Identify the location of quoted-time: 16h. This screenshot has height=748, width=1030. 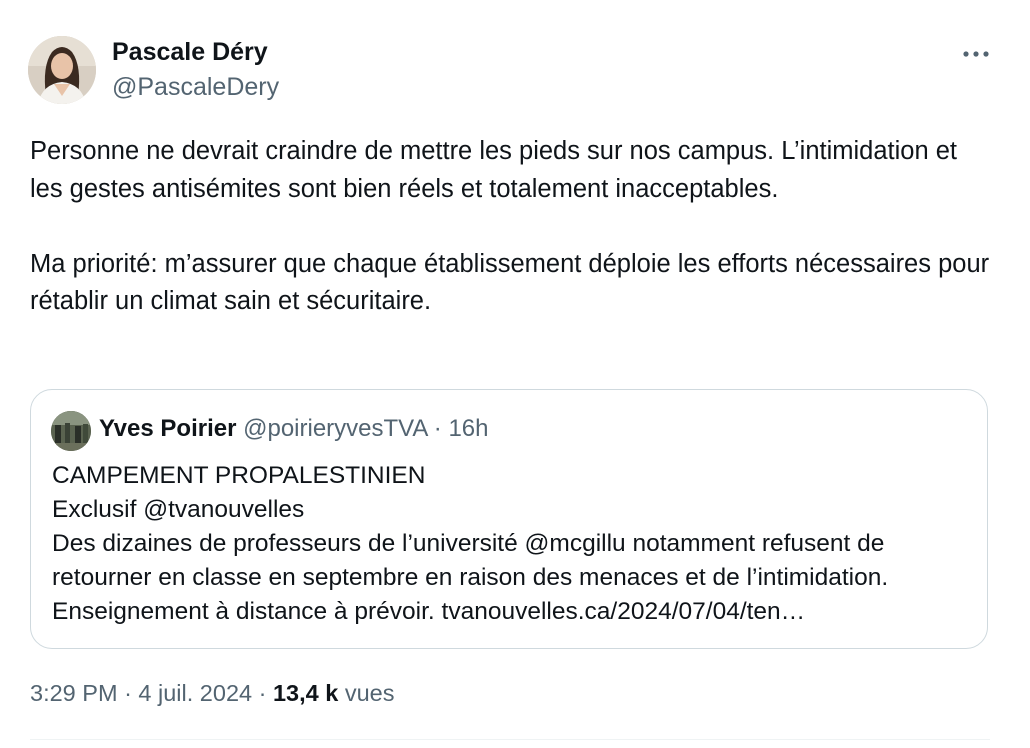
(468, 428).